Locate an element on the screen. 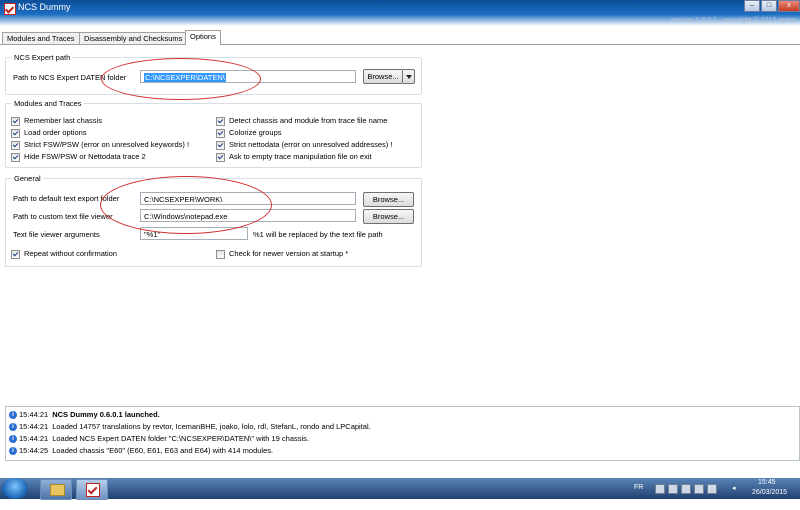 The image size is (800, 510). tray-network-icon is located at coordinates (686, 489).